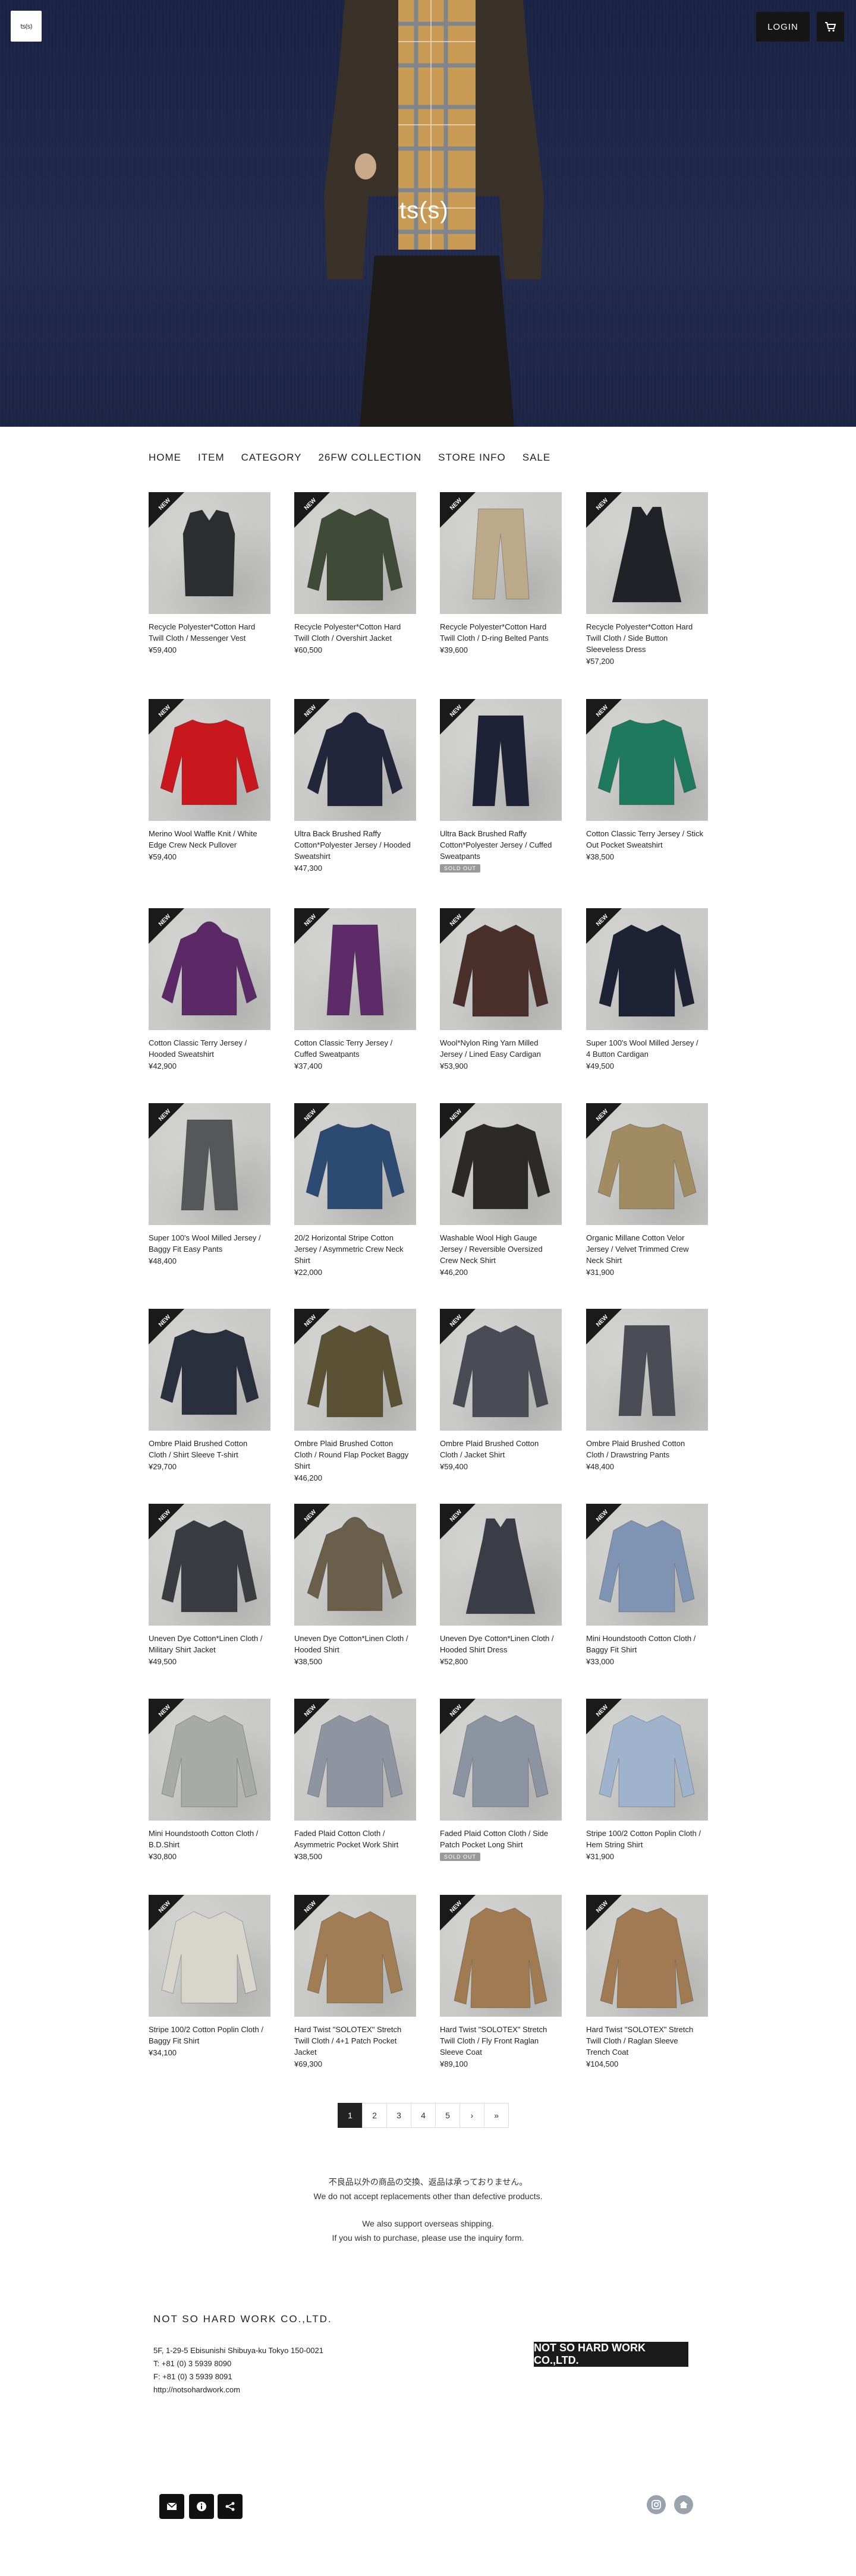  I want to click on page-3-button: 3, so click(398, 2115).